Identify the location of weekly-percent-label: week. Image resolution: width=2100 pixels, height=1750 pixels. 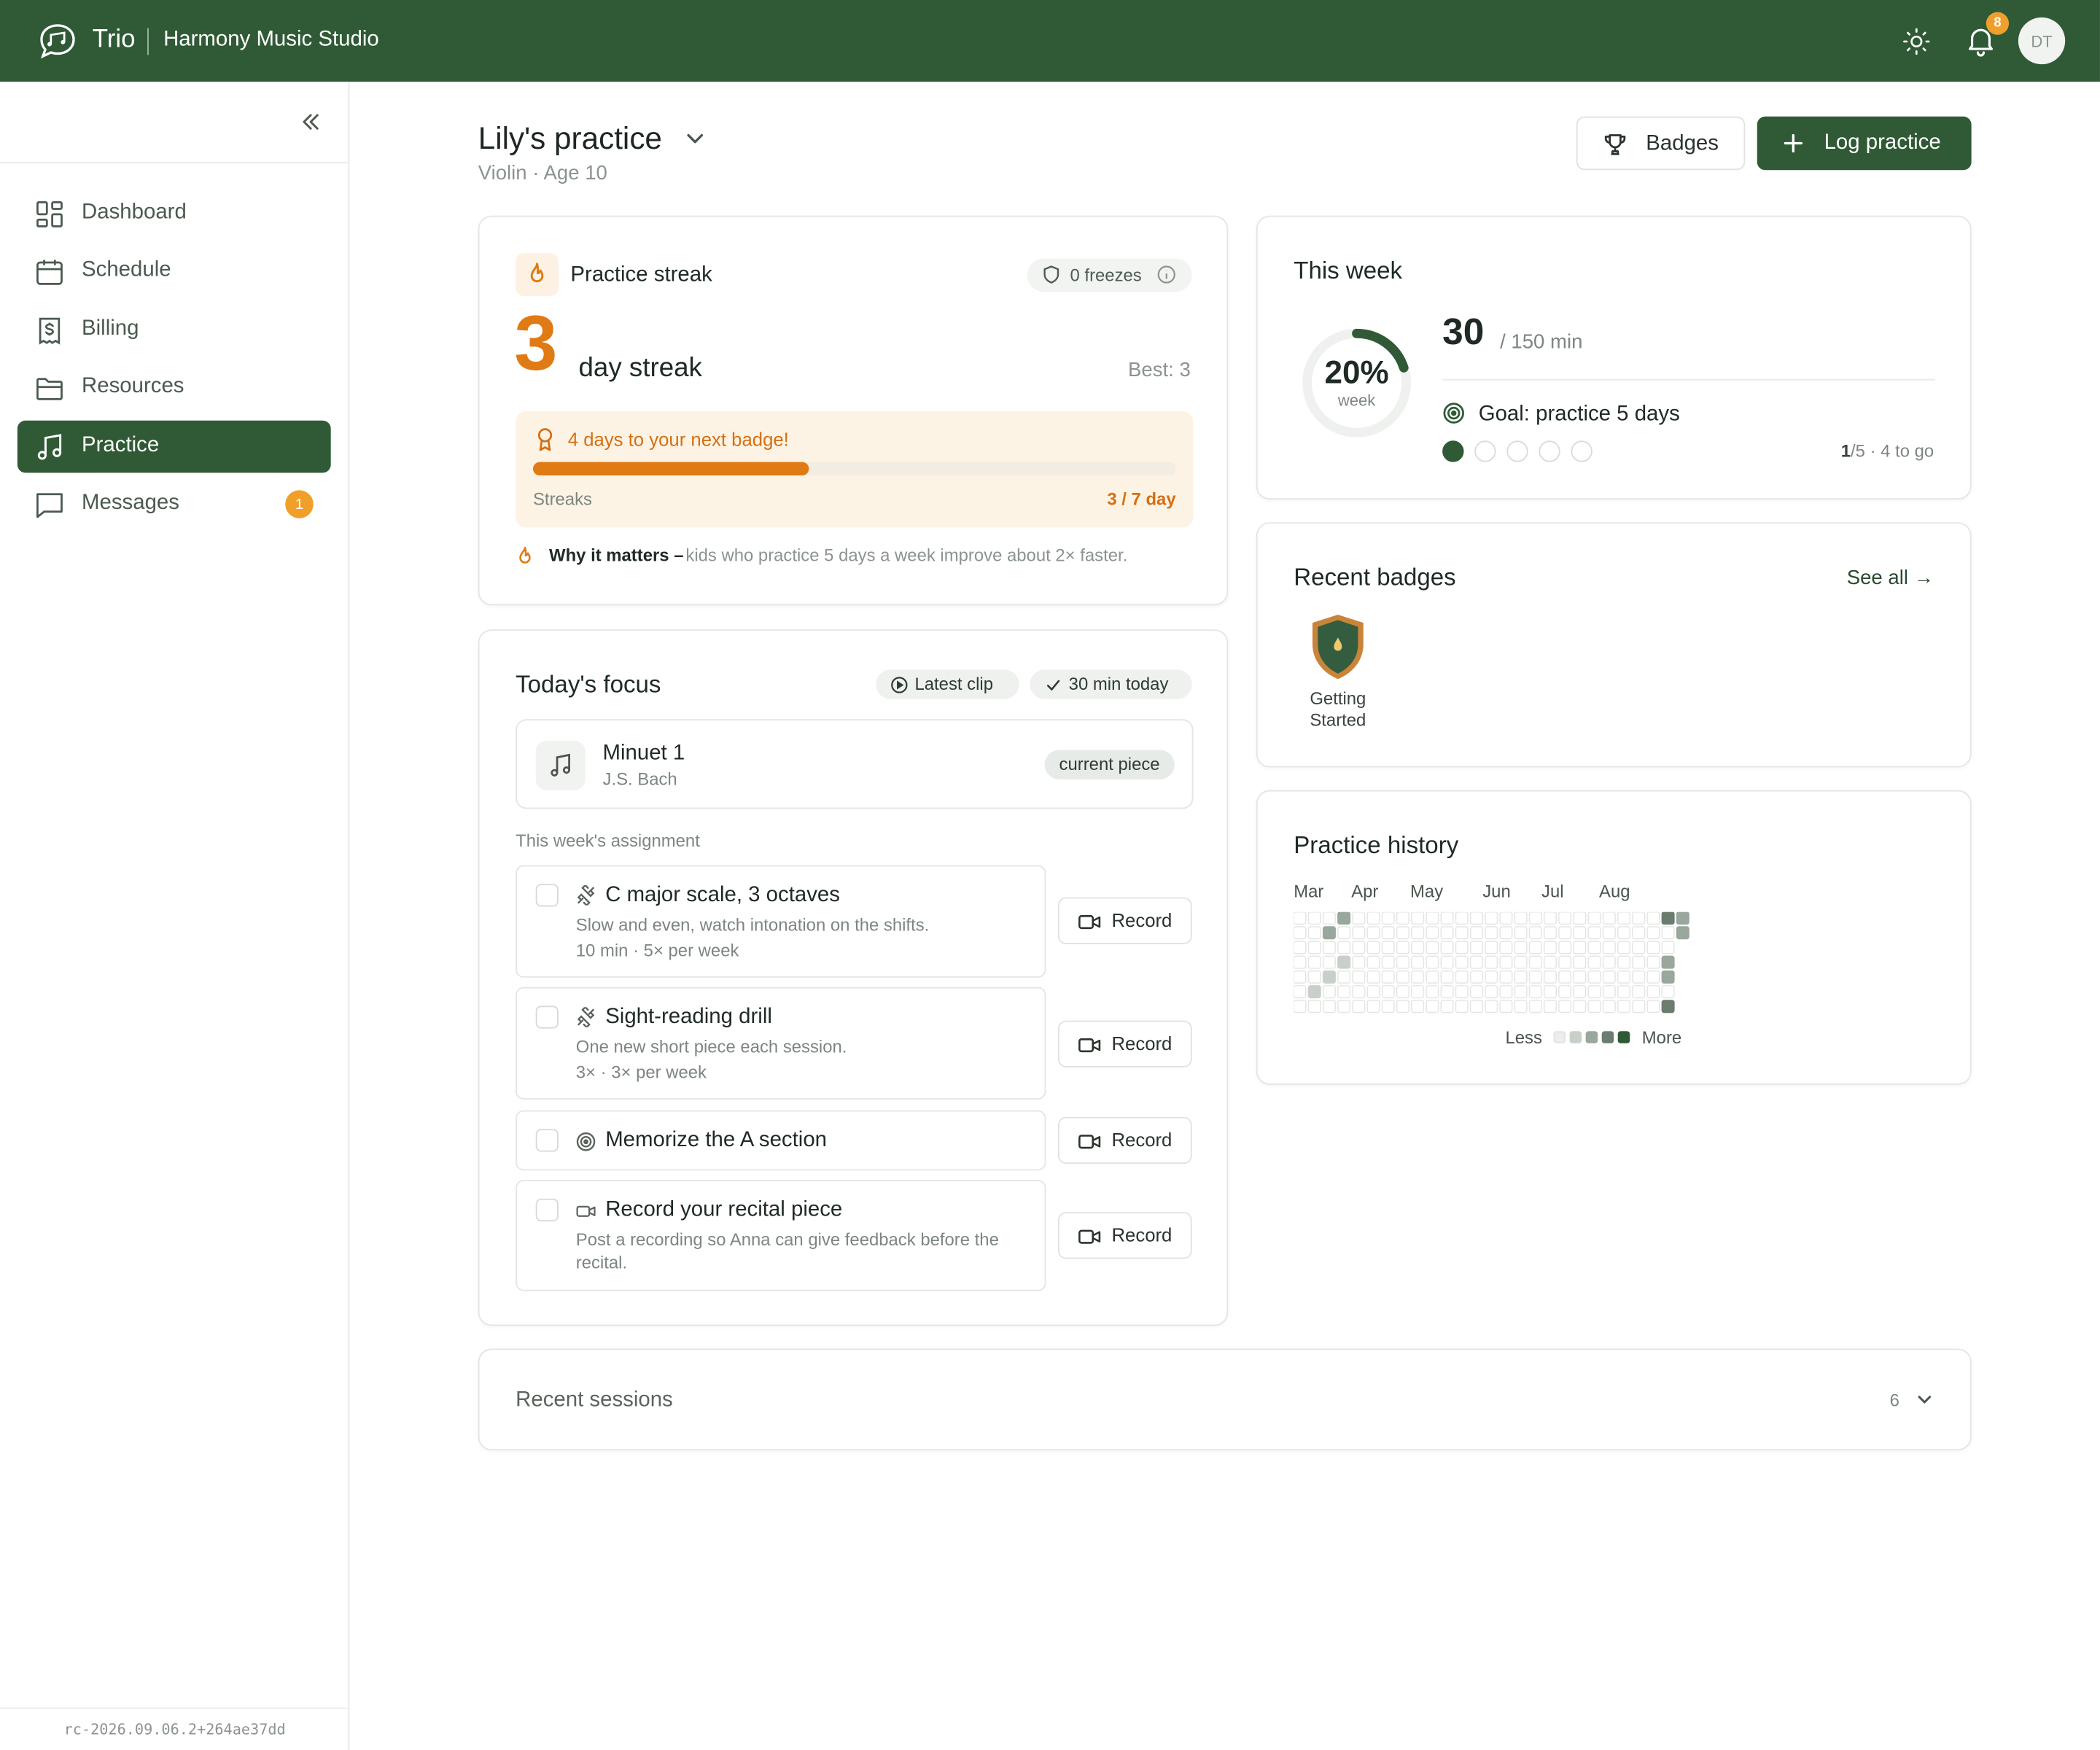
(1356, 401).